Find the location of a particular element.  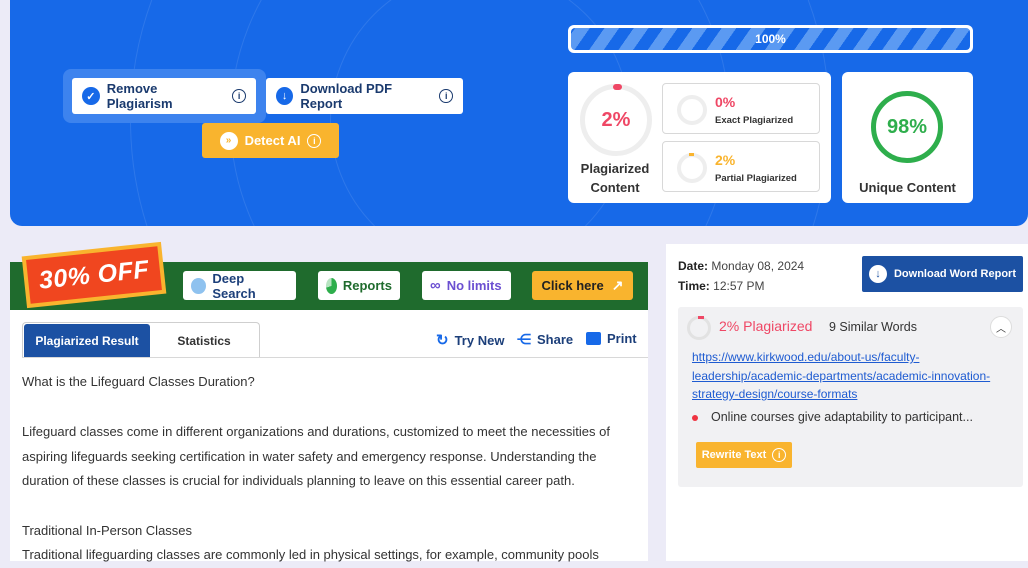

time-value: 12:57 PM is located at coordinates (739, 286).